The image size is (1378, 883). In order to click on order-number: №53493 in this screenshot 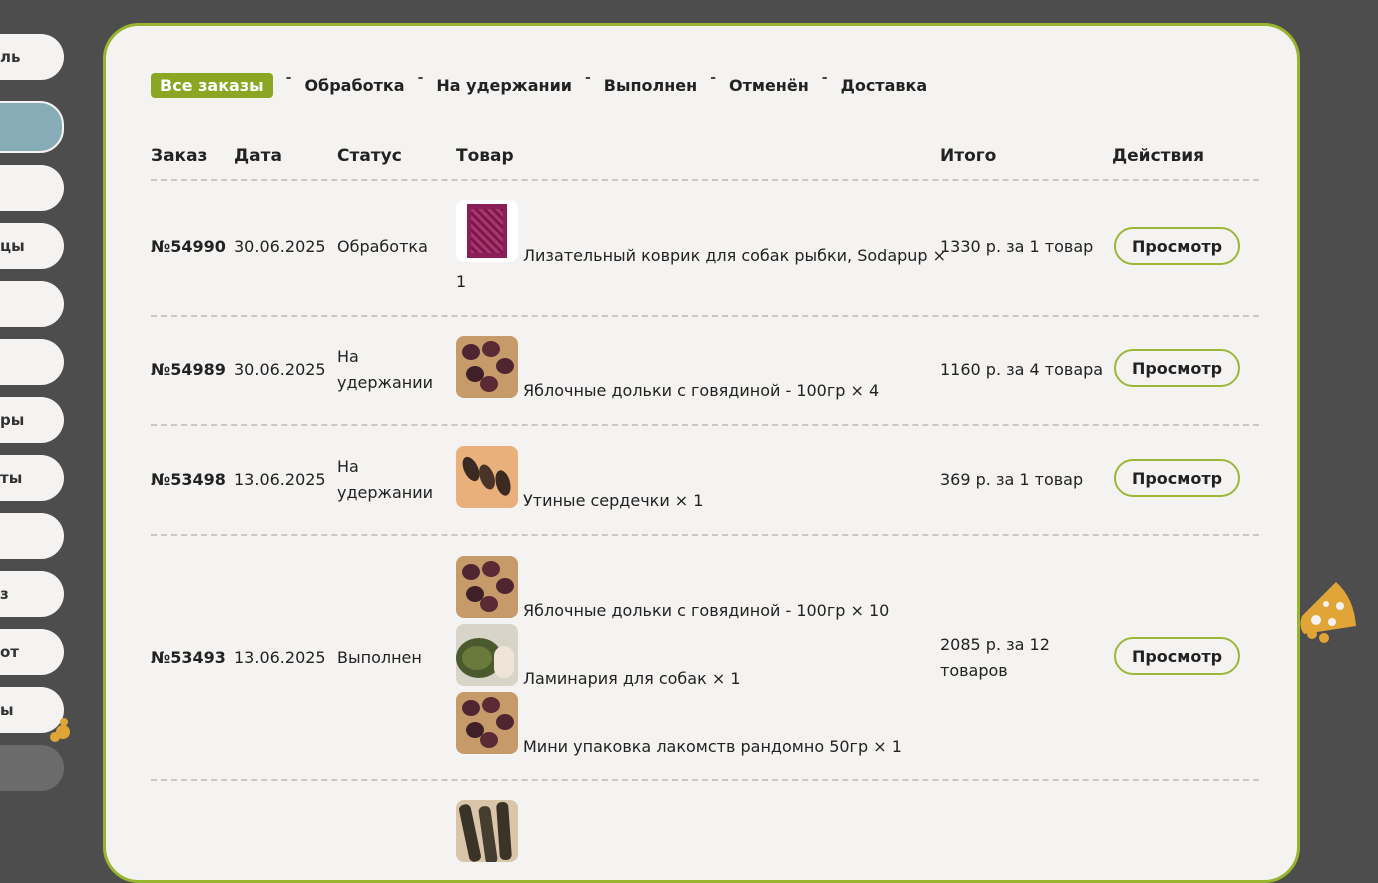, I will do `click(188, 658)`.